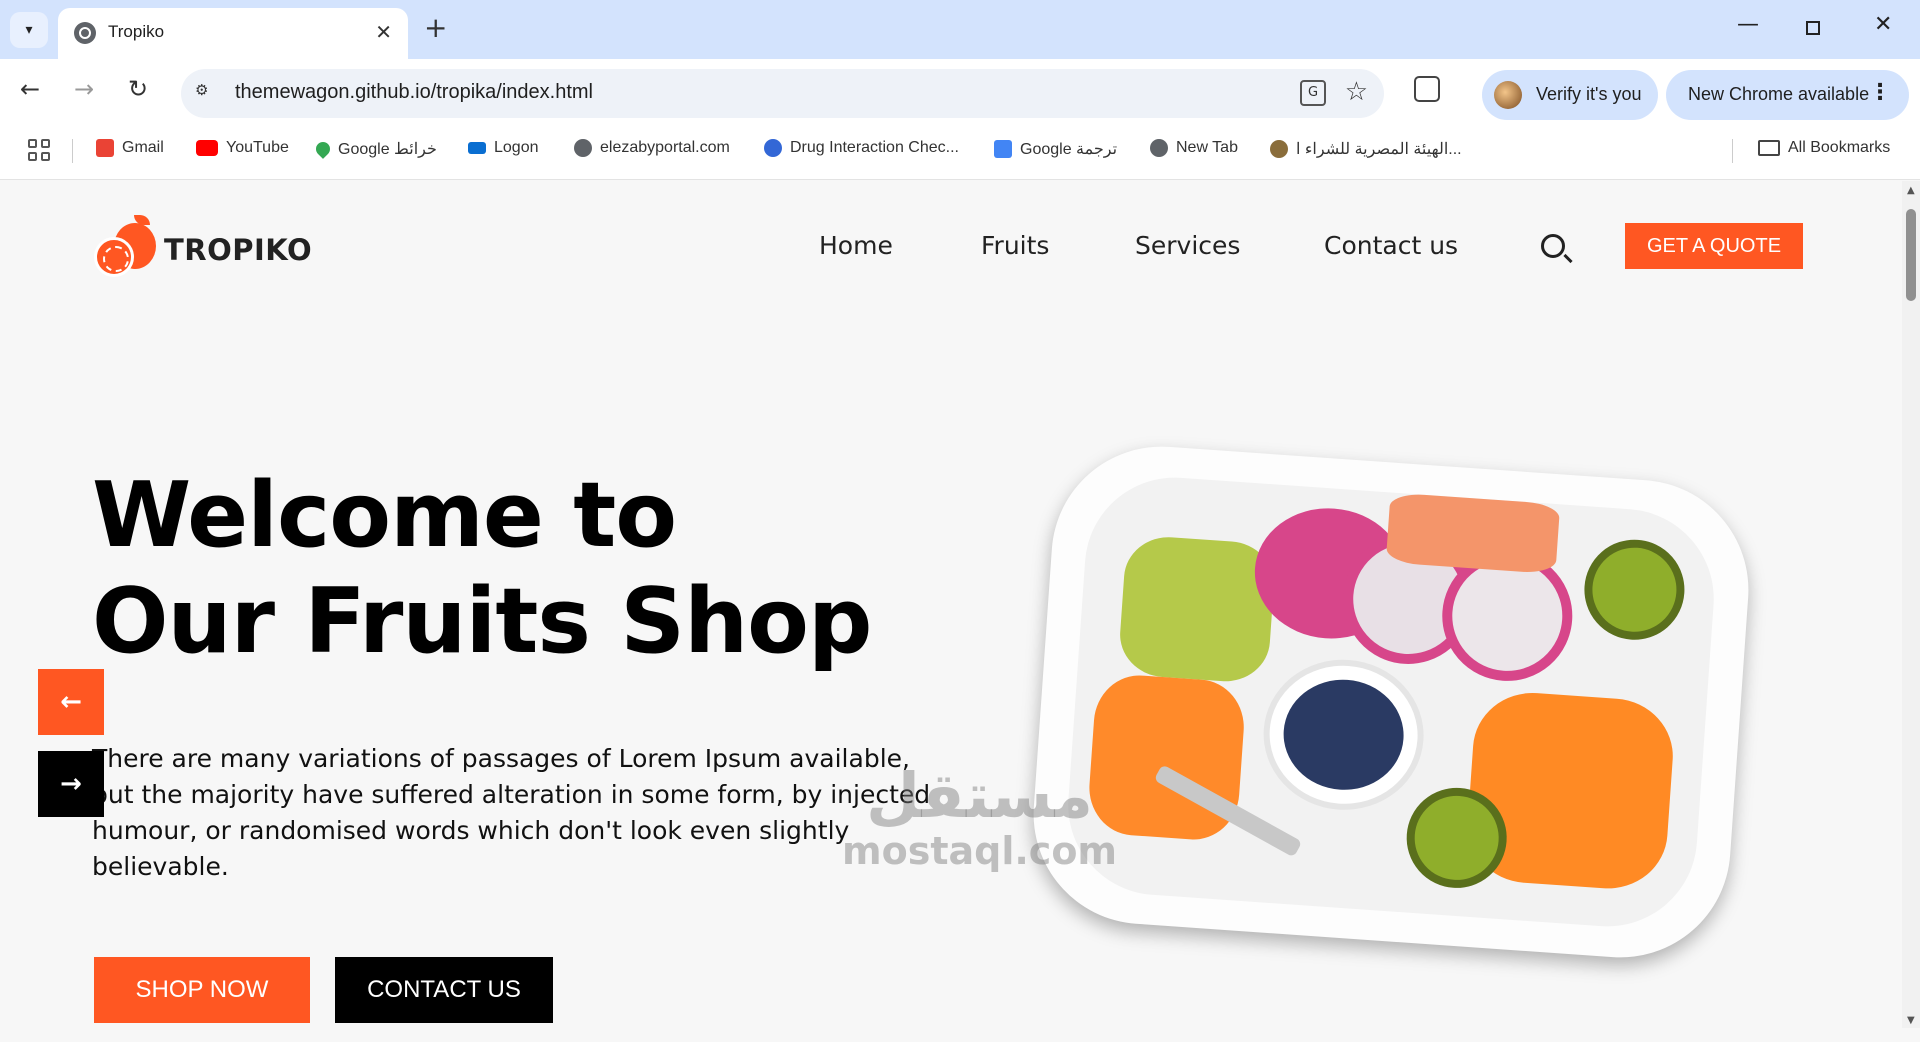 The width and height of the screenshot is (1920, 1042). What do you see at coordinates (202, 990) in the screenshot?
I see `shop-now-button: SHOP NOW` at bounding box center [202, 990].